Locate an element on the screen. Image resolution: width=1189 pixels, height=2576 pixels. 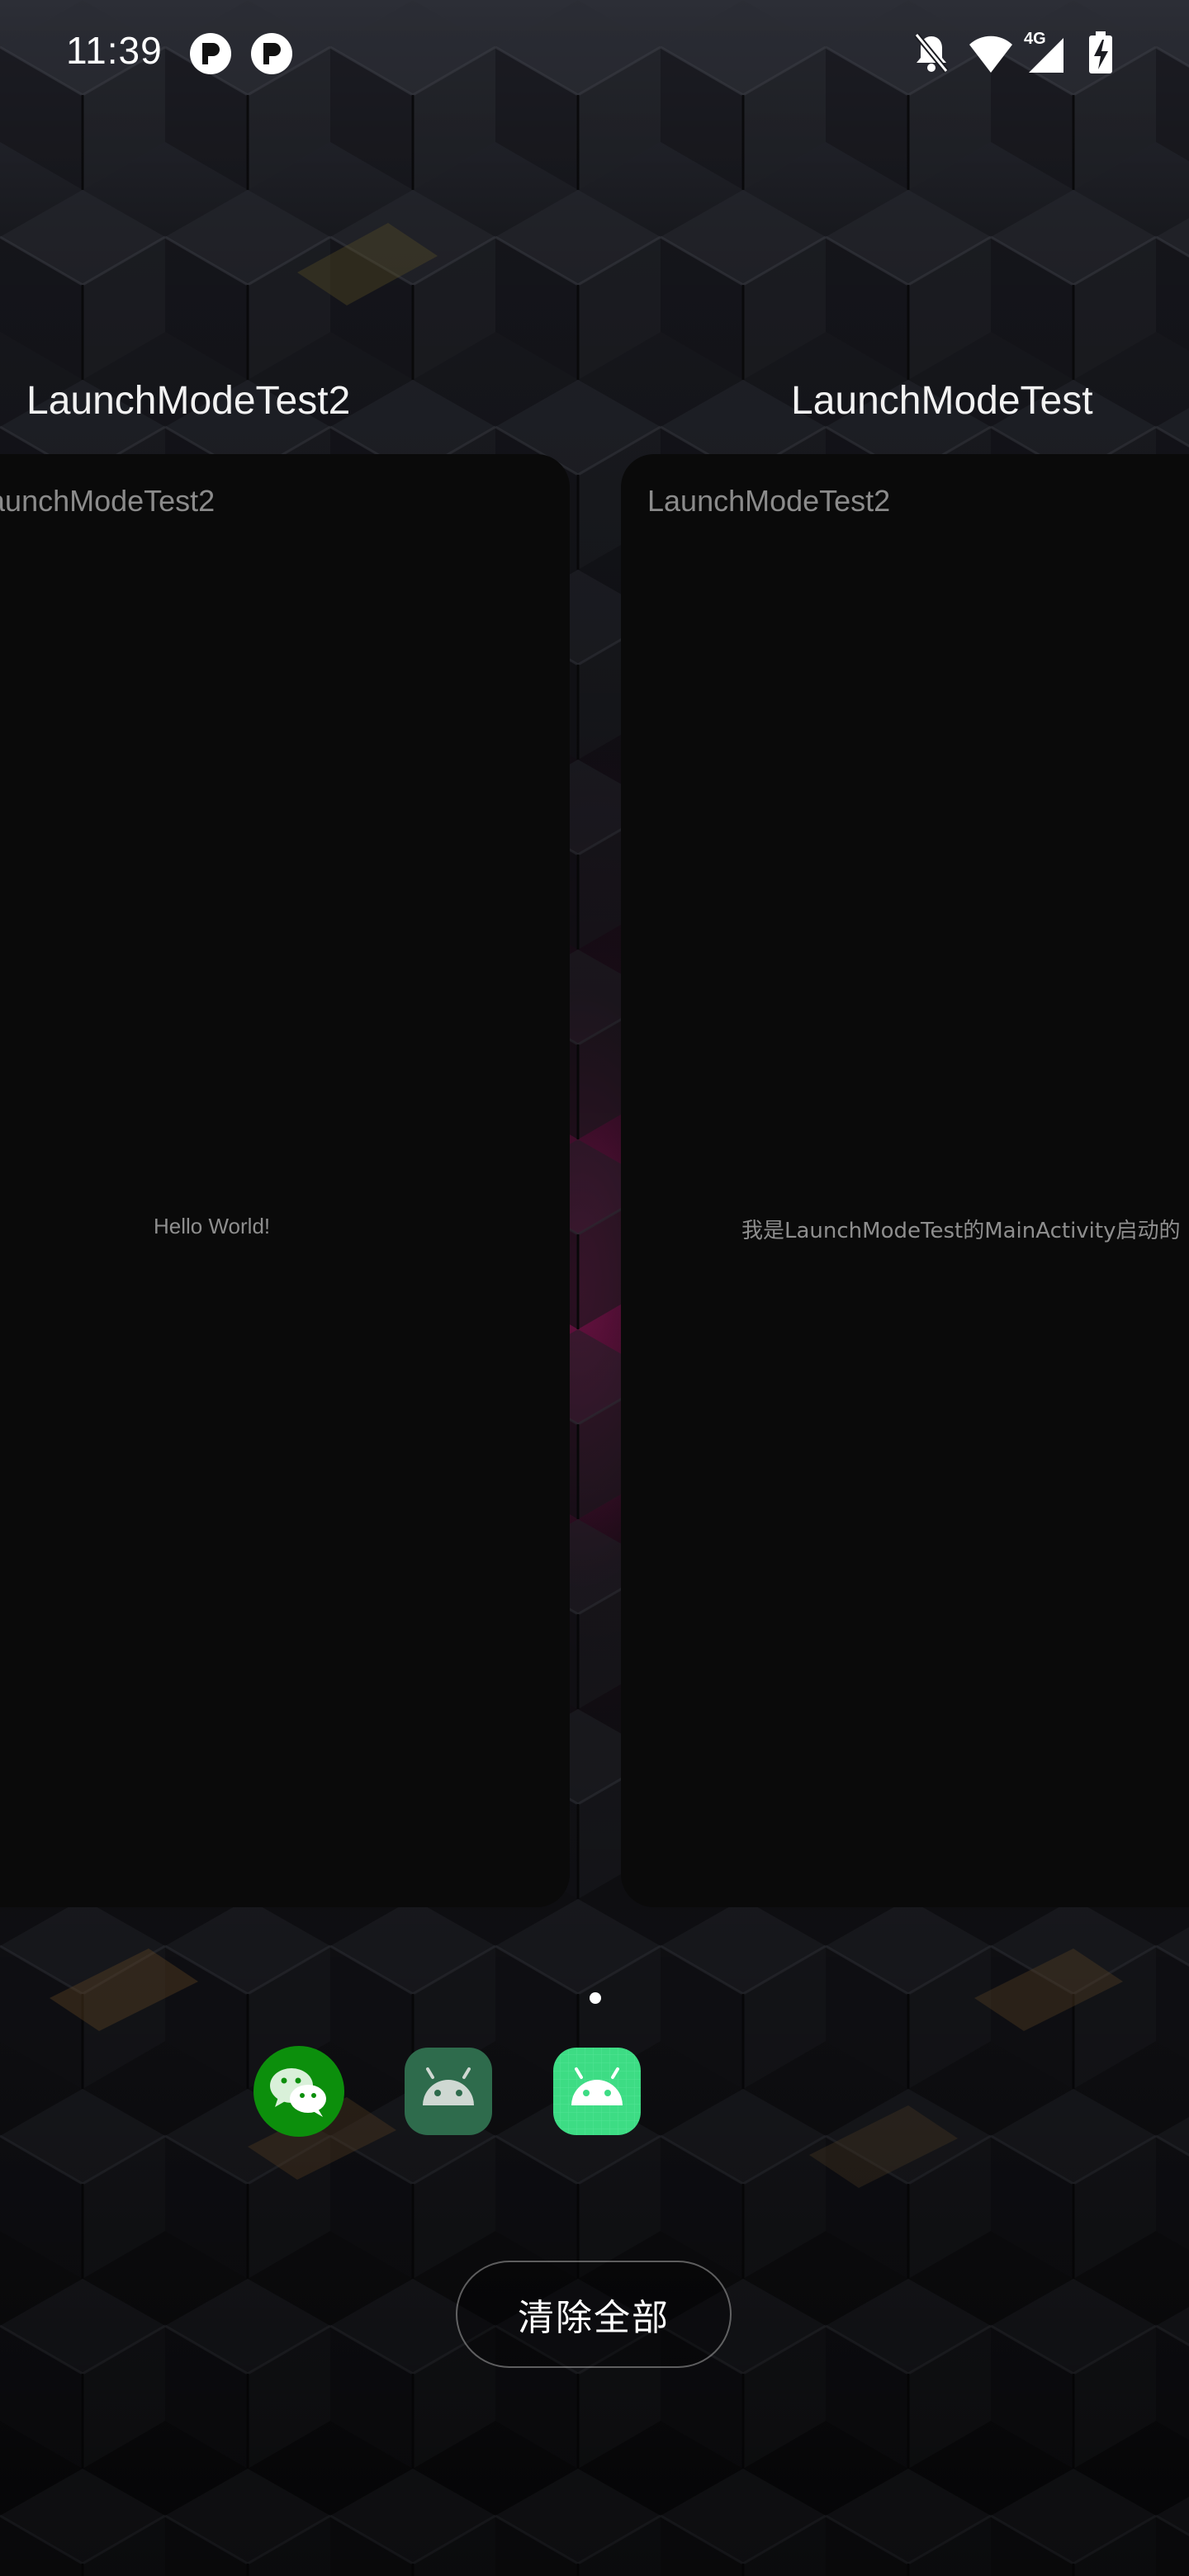
pager-indicator-dot is located at coordinates (595, 1998).